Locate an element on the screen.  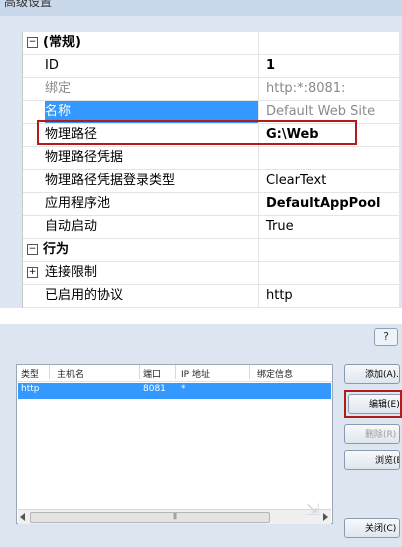
list-header: 类型 主机名 端口 IP 地址 绑定信息 is located at coordinates (174, 373).